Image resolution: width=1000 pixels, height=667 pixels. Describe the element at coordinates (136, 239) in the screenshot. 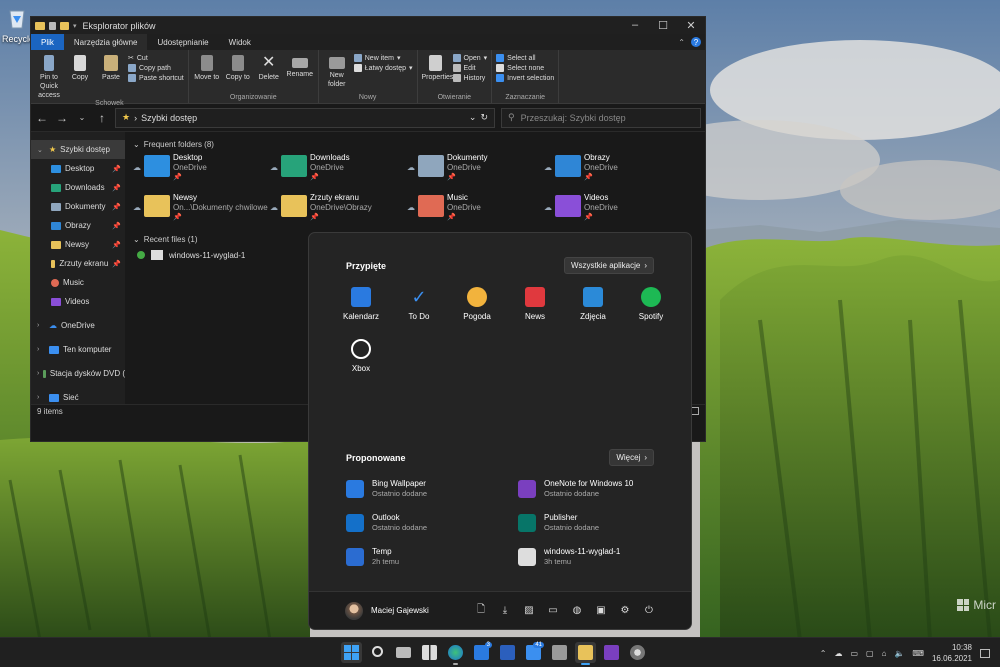

I see `collapse-chevron-icon: ⌄` at that location.